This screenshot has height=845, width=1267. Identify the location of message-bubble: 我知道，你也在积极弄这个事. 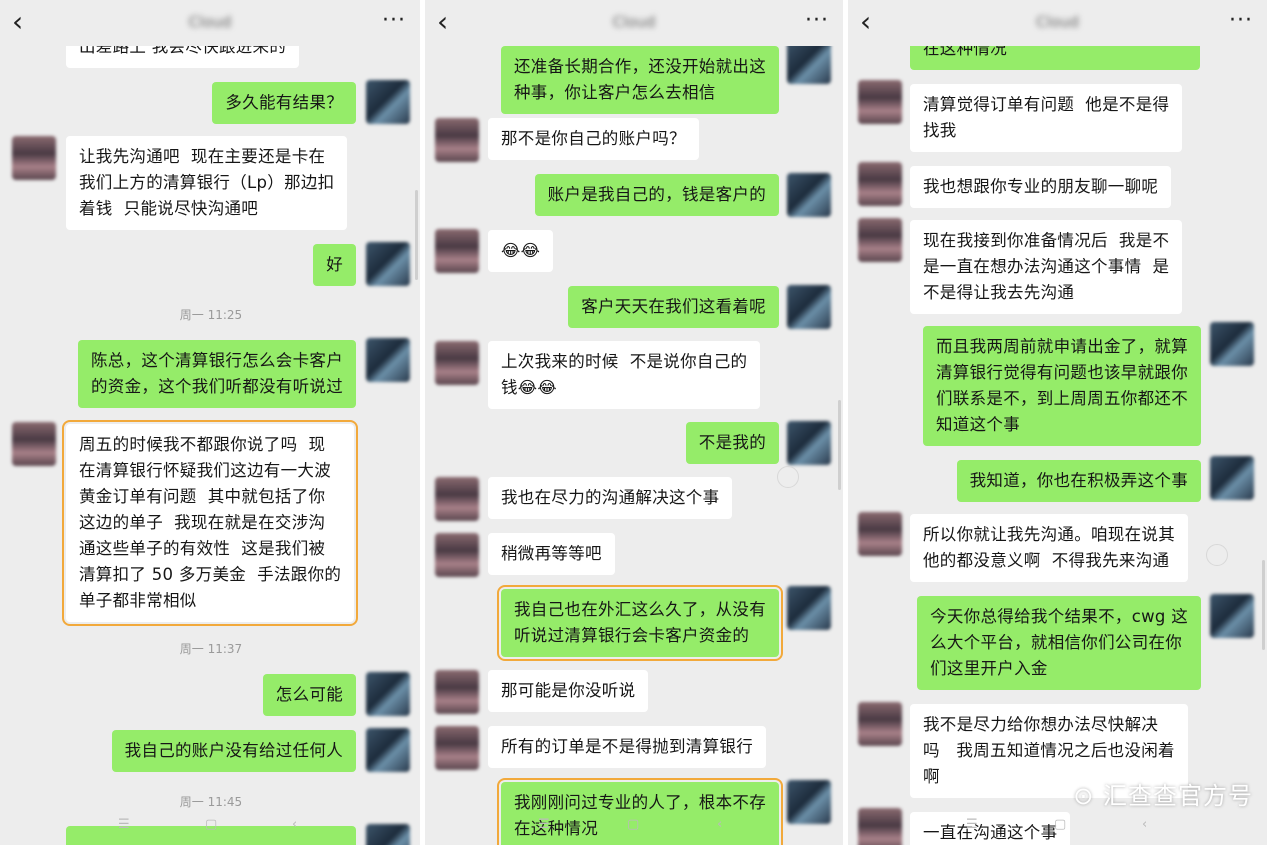
(1078, 481).